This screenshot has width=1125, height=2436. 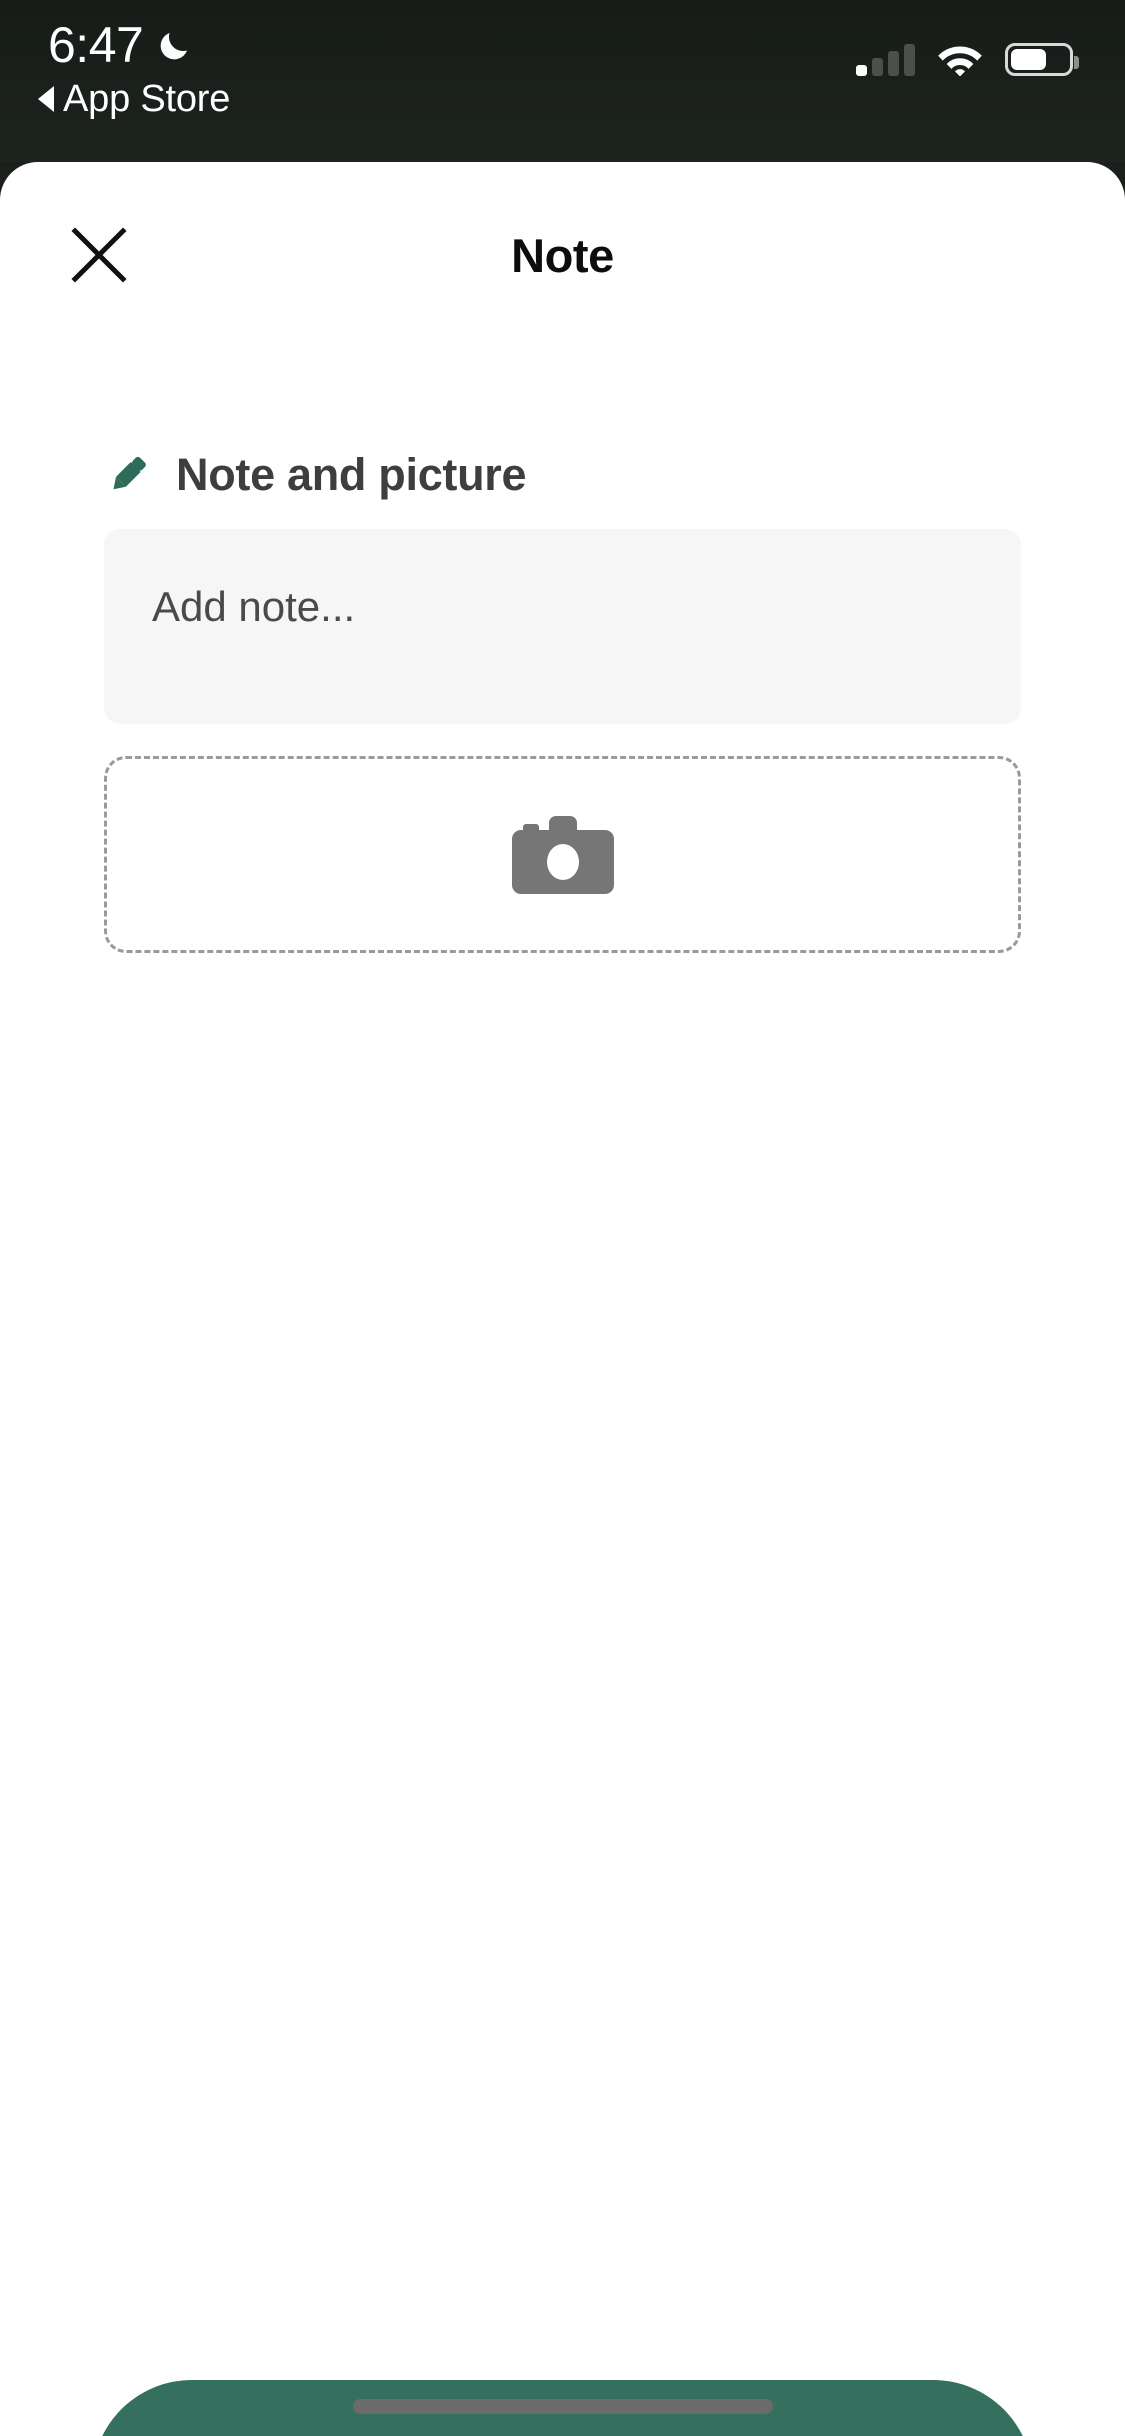 I want to click on note-input, so click(x=562, y=626).